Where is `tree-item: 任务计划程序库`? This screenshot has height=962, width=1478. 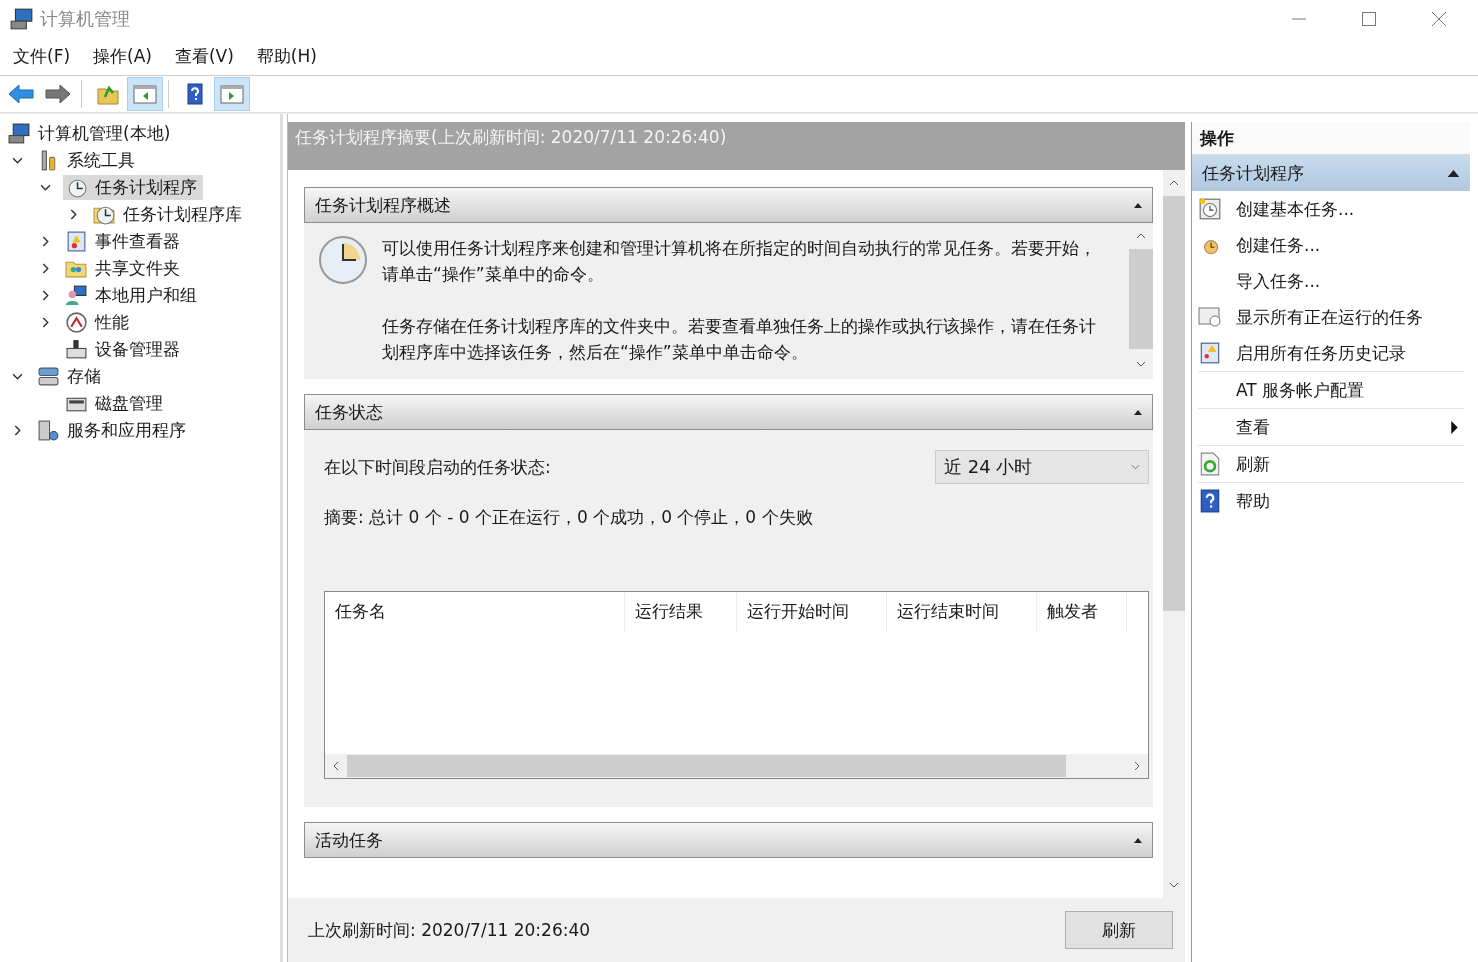
tree-item: 任务计划程序库 is located at coordinates (169, 214).